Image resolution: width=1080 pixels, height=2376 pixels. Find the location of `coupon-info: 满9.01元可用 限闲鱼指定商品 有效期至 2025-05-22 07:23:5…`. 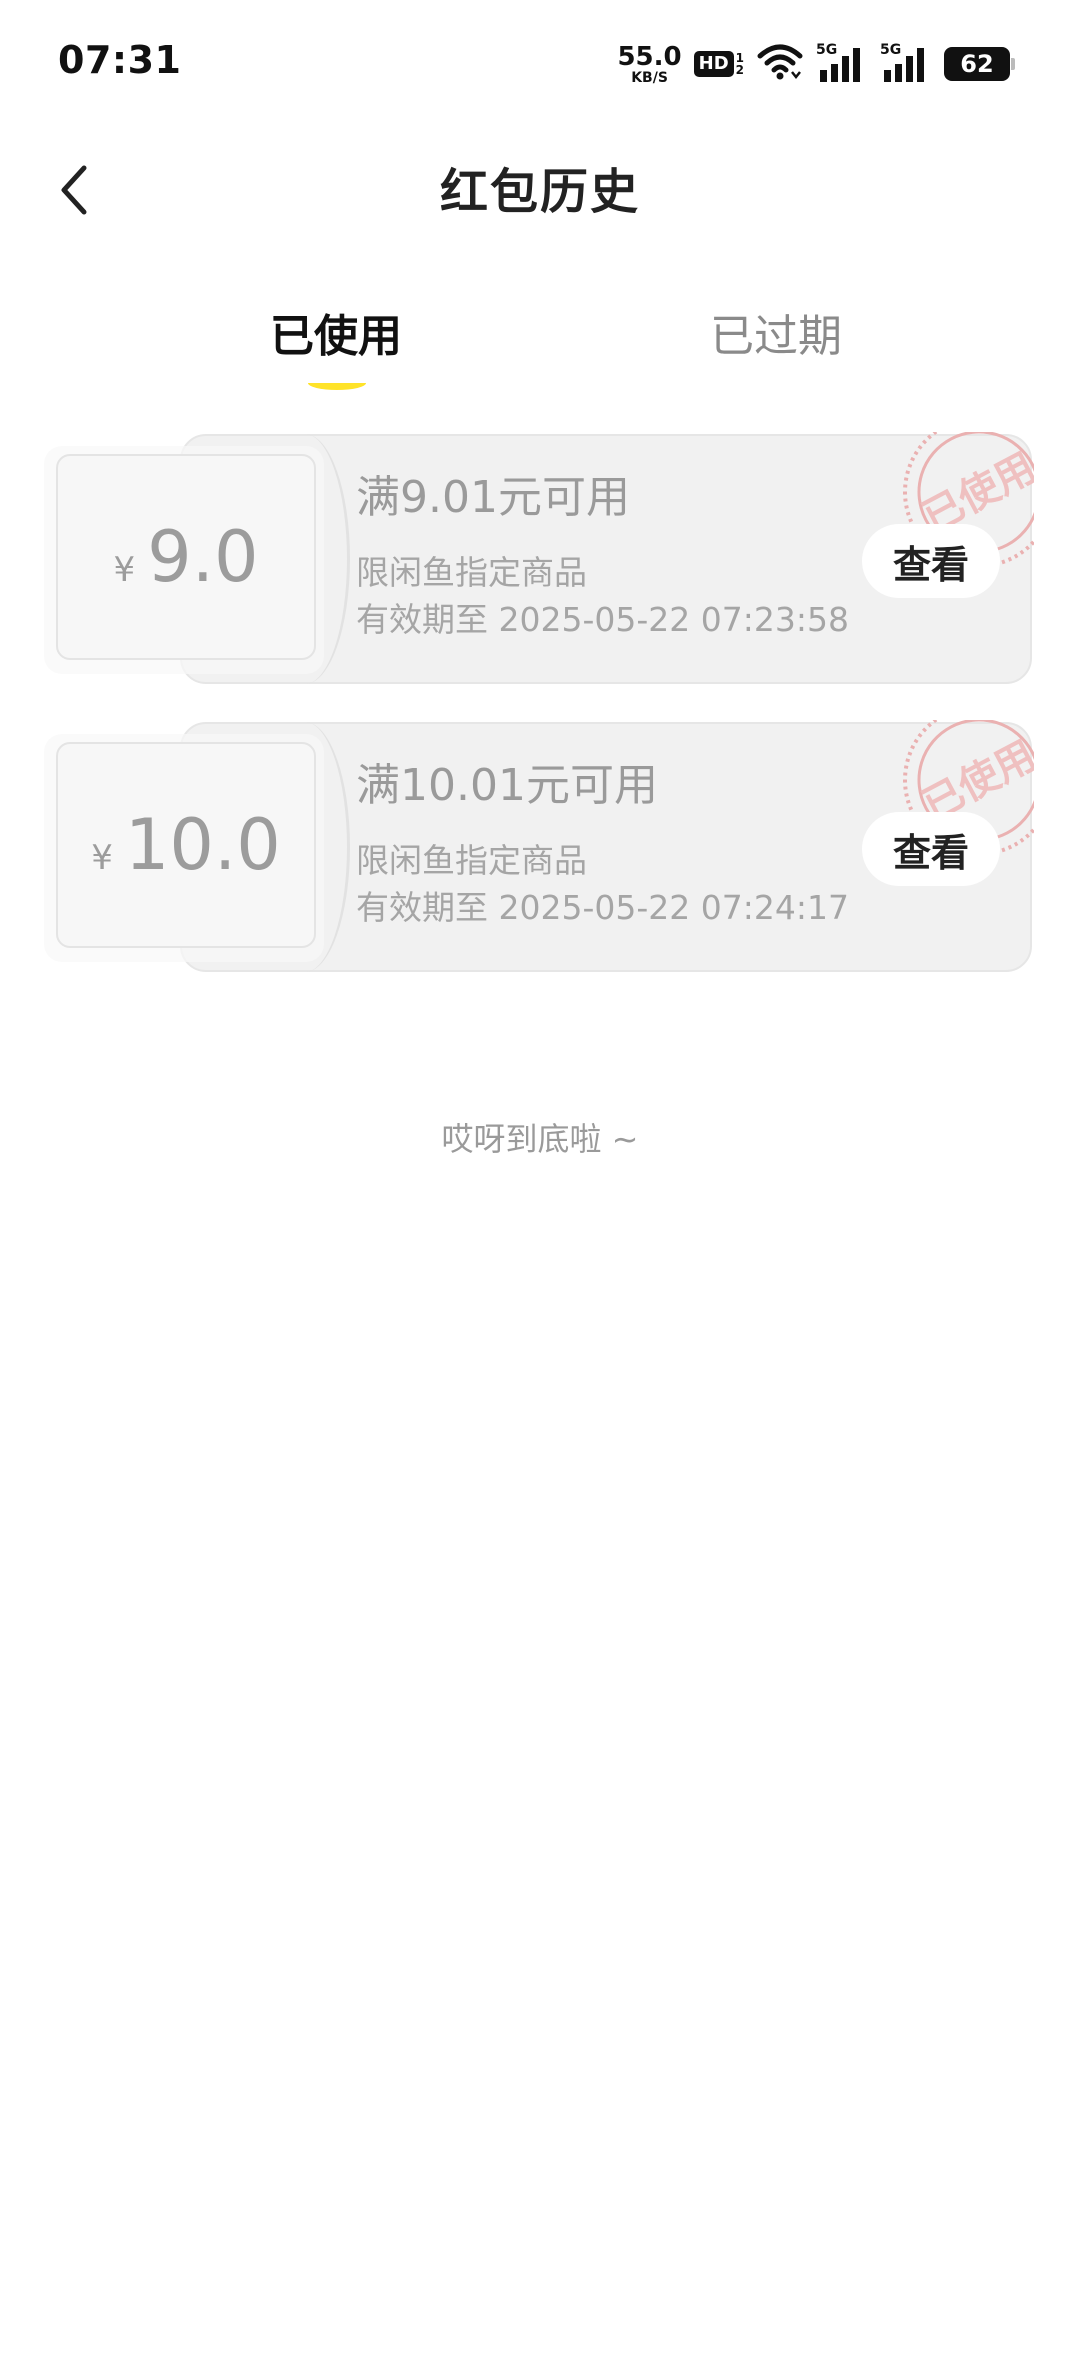

coupon-info: 满9.01元可用 限闲鱼指定商品 有效期至 2025-05-22 07:23:5… is located at coordinates (616, 556).